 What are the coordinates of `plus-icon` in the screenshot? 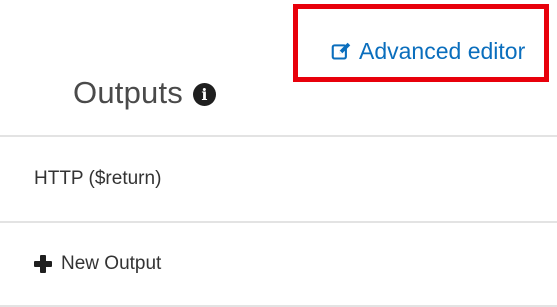 It's located at (43, 264).